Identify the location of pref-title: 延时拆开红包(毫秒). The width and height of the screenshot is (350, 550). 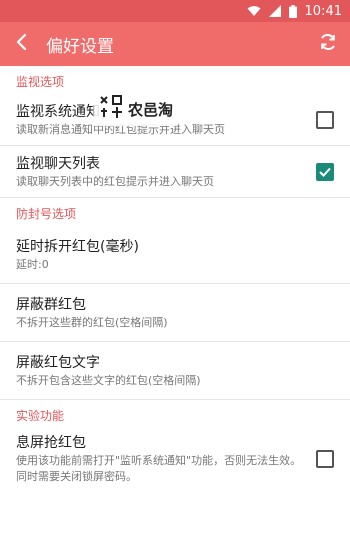
(77, 246).